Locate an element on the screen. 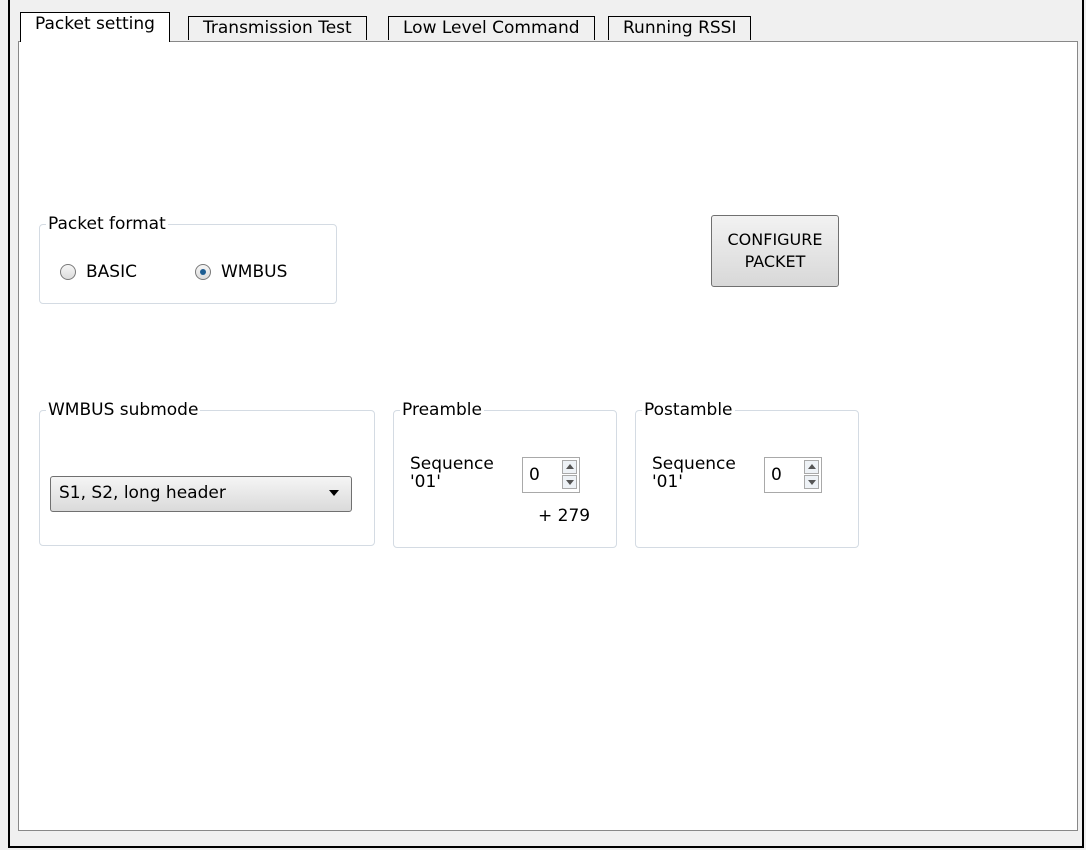 The image size is (1086, 850). radio-basic-indicator is located at coordinates (68, 272).